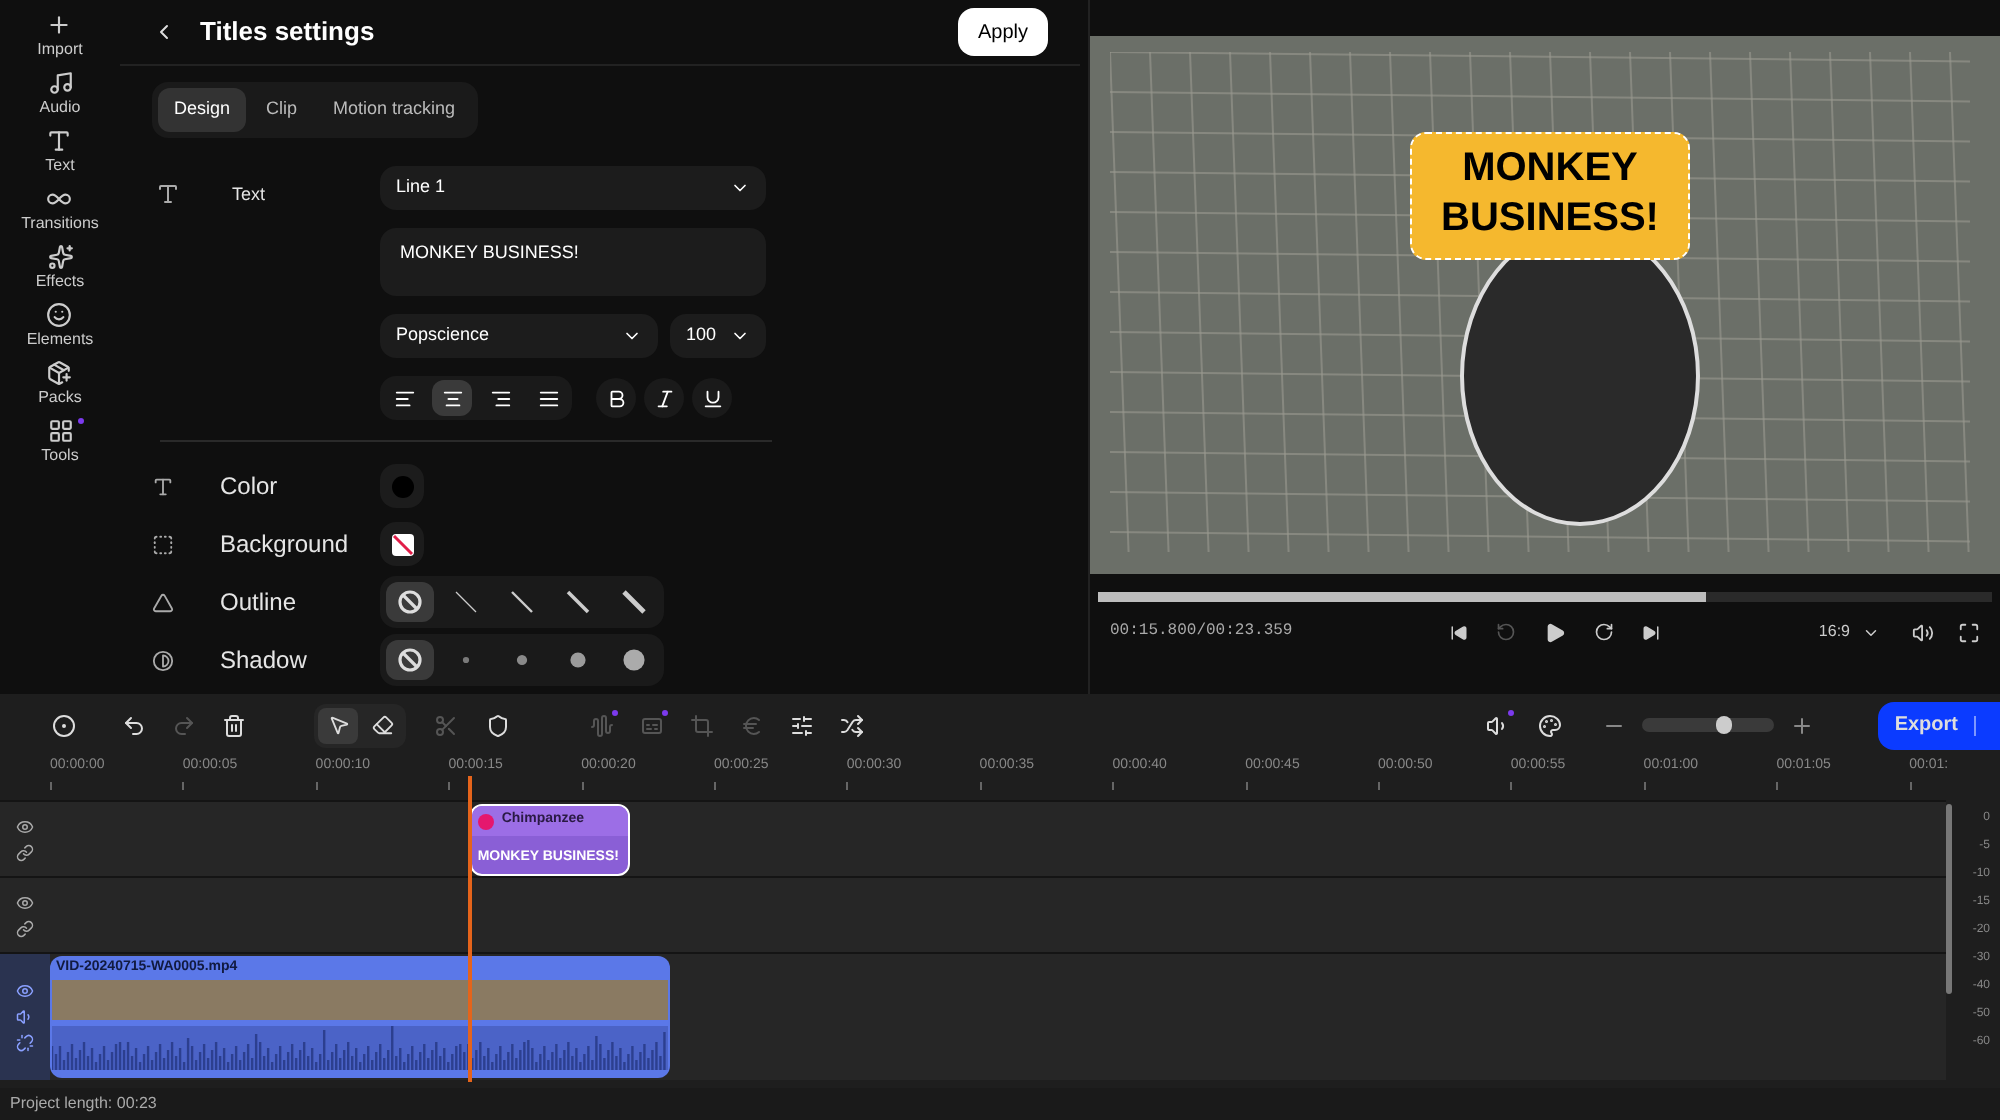 Image resolution: width=2000 pixels, height=1120 pixels. Describe the element at coordinates (718, 336) in the screenshot. I see `size-dropdown: 100` at that location.